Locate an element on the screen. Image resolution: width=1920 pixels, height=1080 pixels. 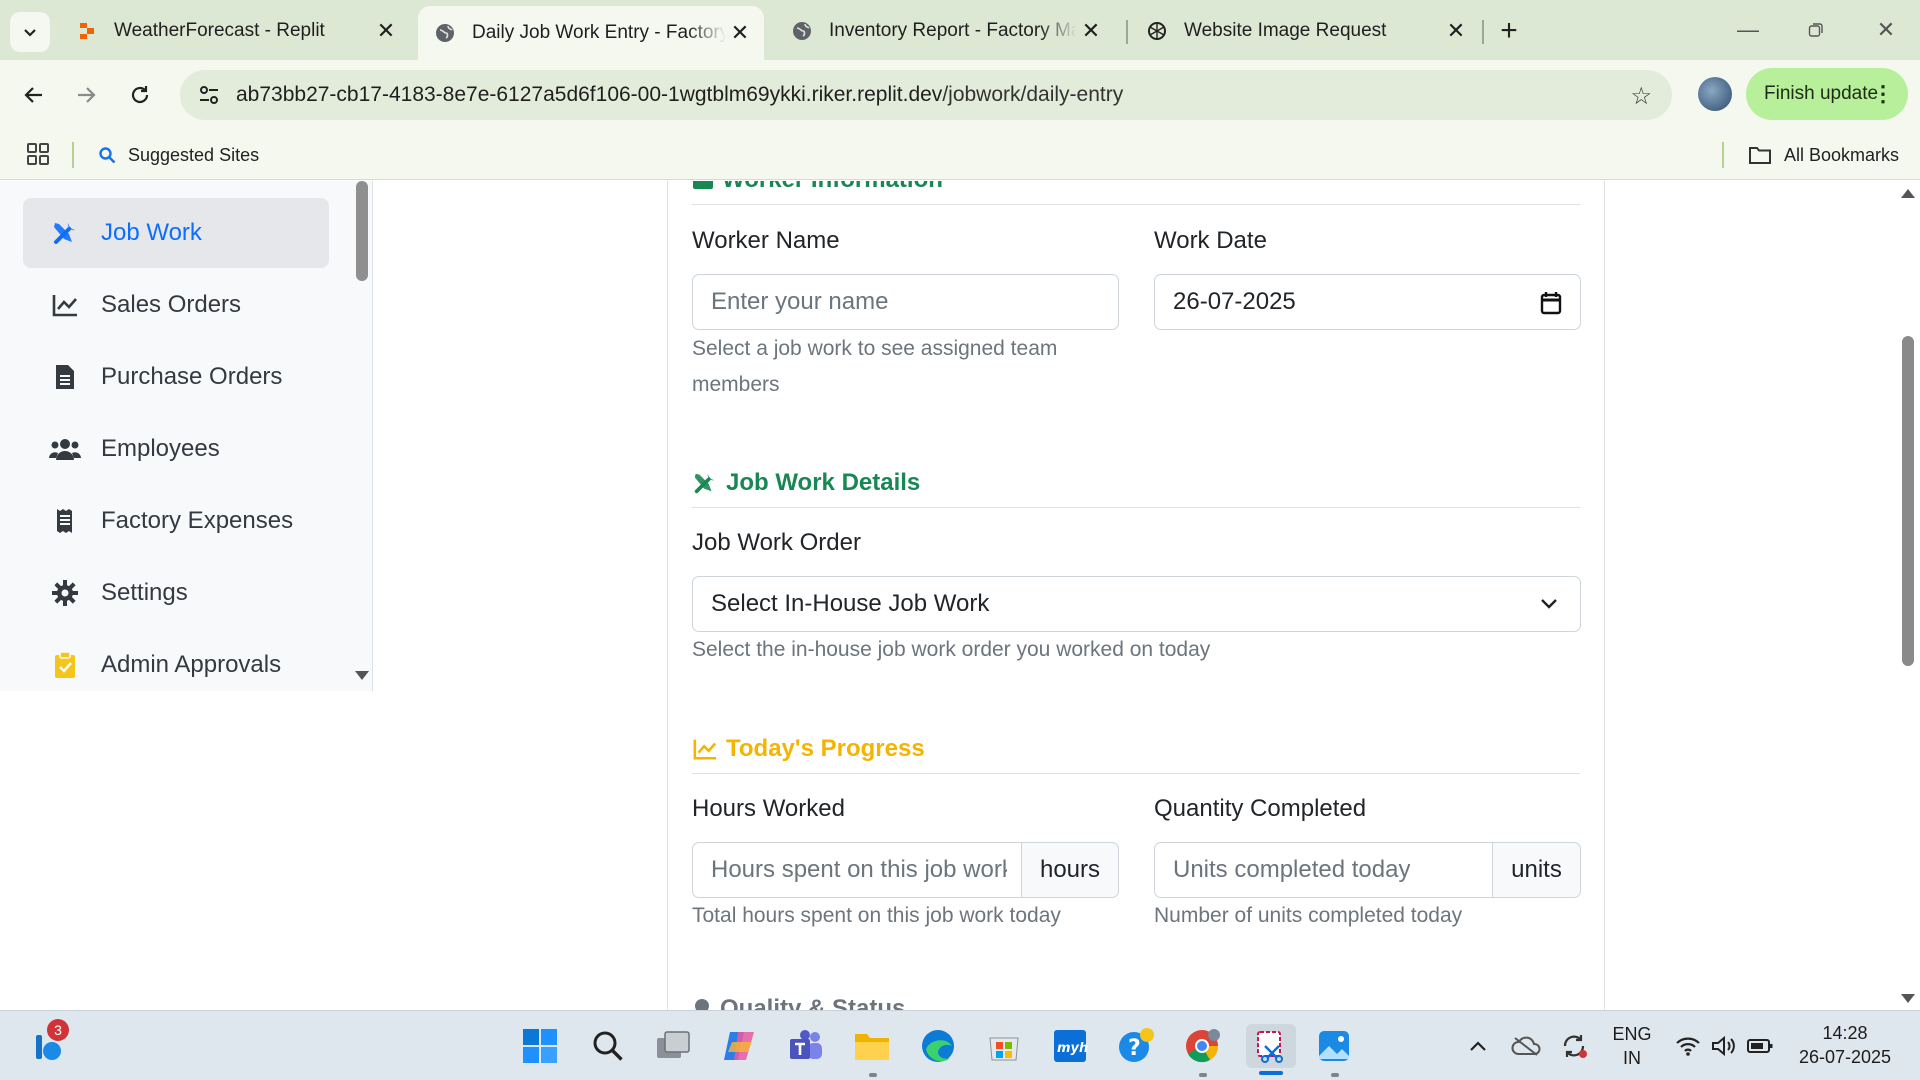
sync-icon is located at coordinates (1574, 1046).